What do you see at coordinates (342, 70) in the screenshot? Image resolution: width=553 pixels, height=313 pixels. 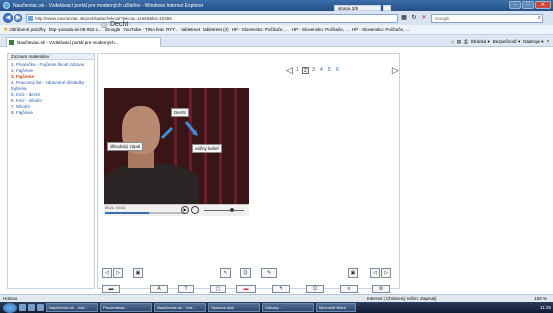 I see `slide-pager: ◁ 1 2 3 4 5 6 ▷` at bounding box center [342, 70].